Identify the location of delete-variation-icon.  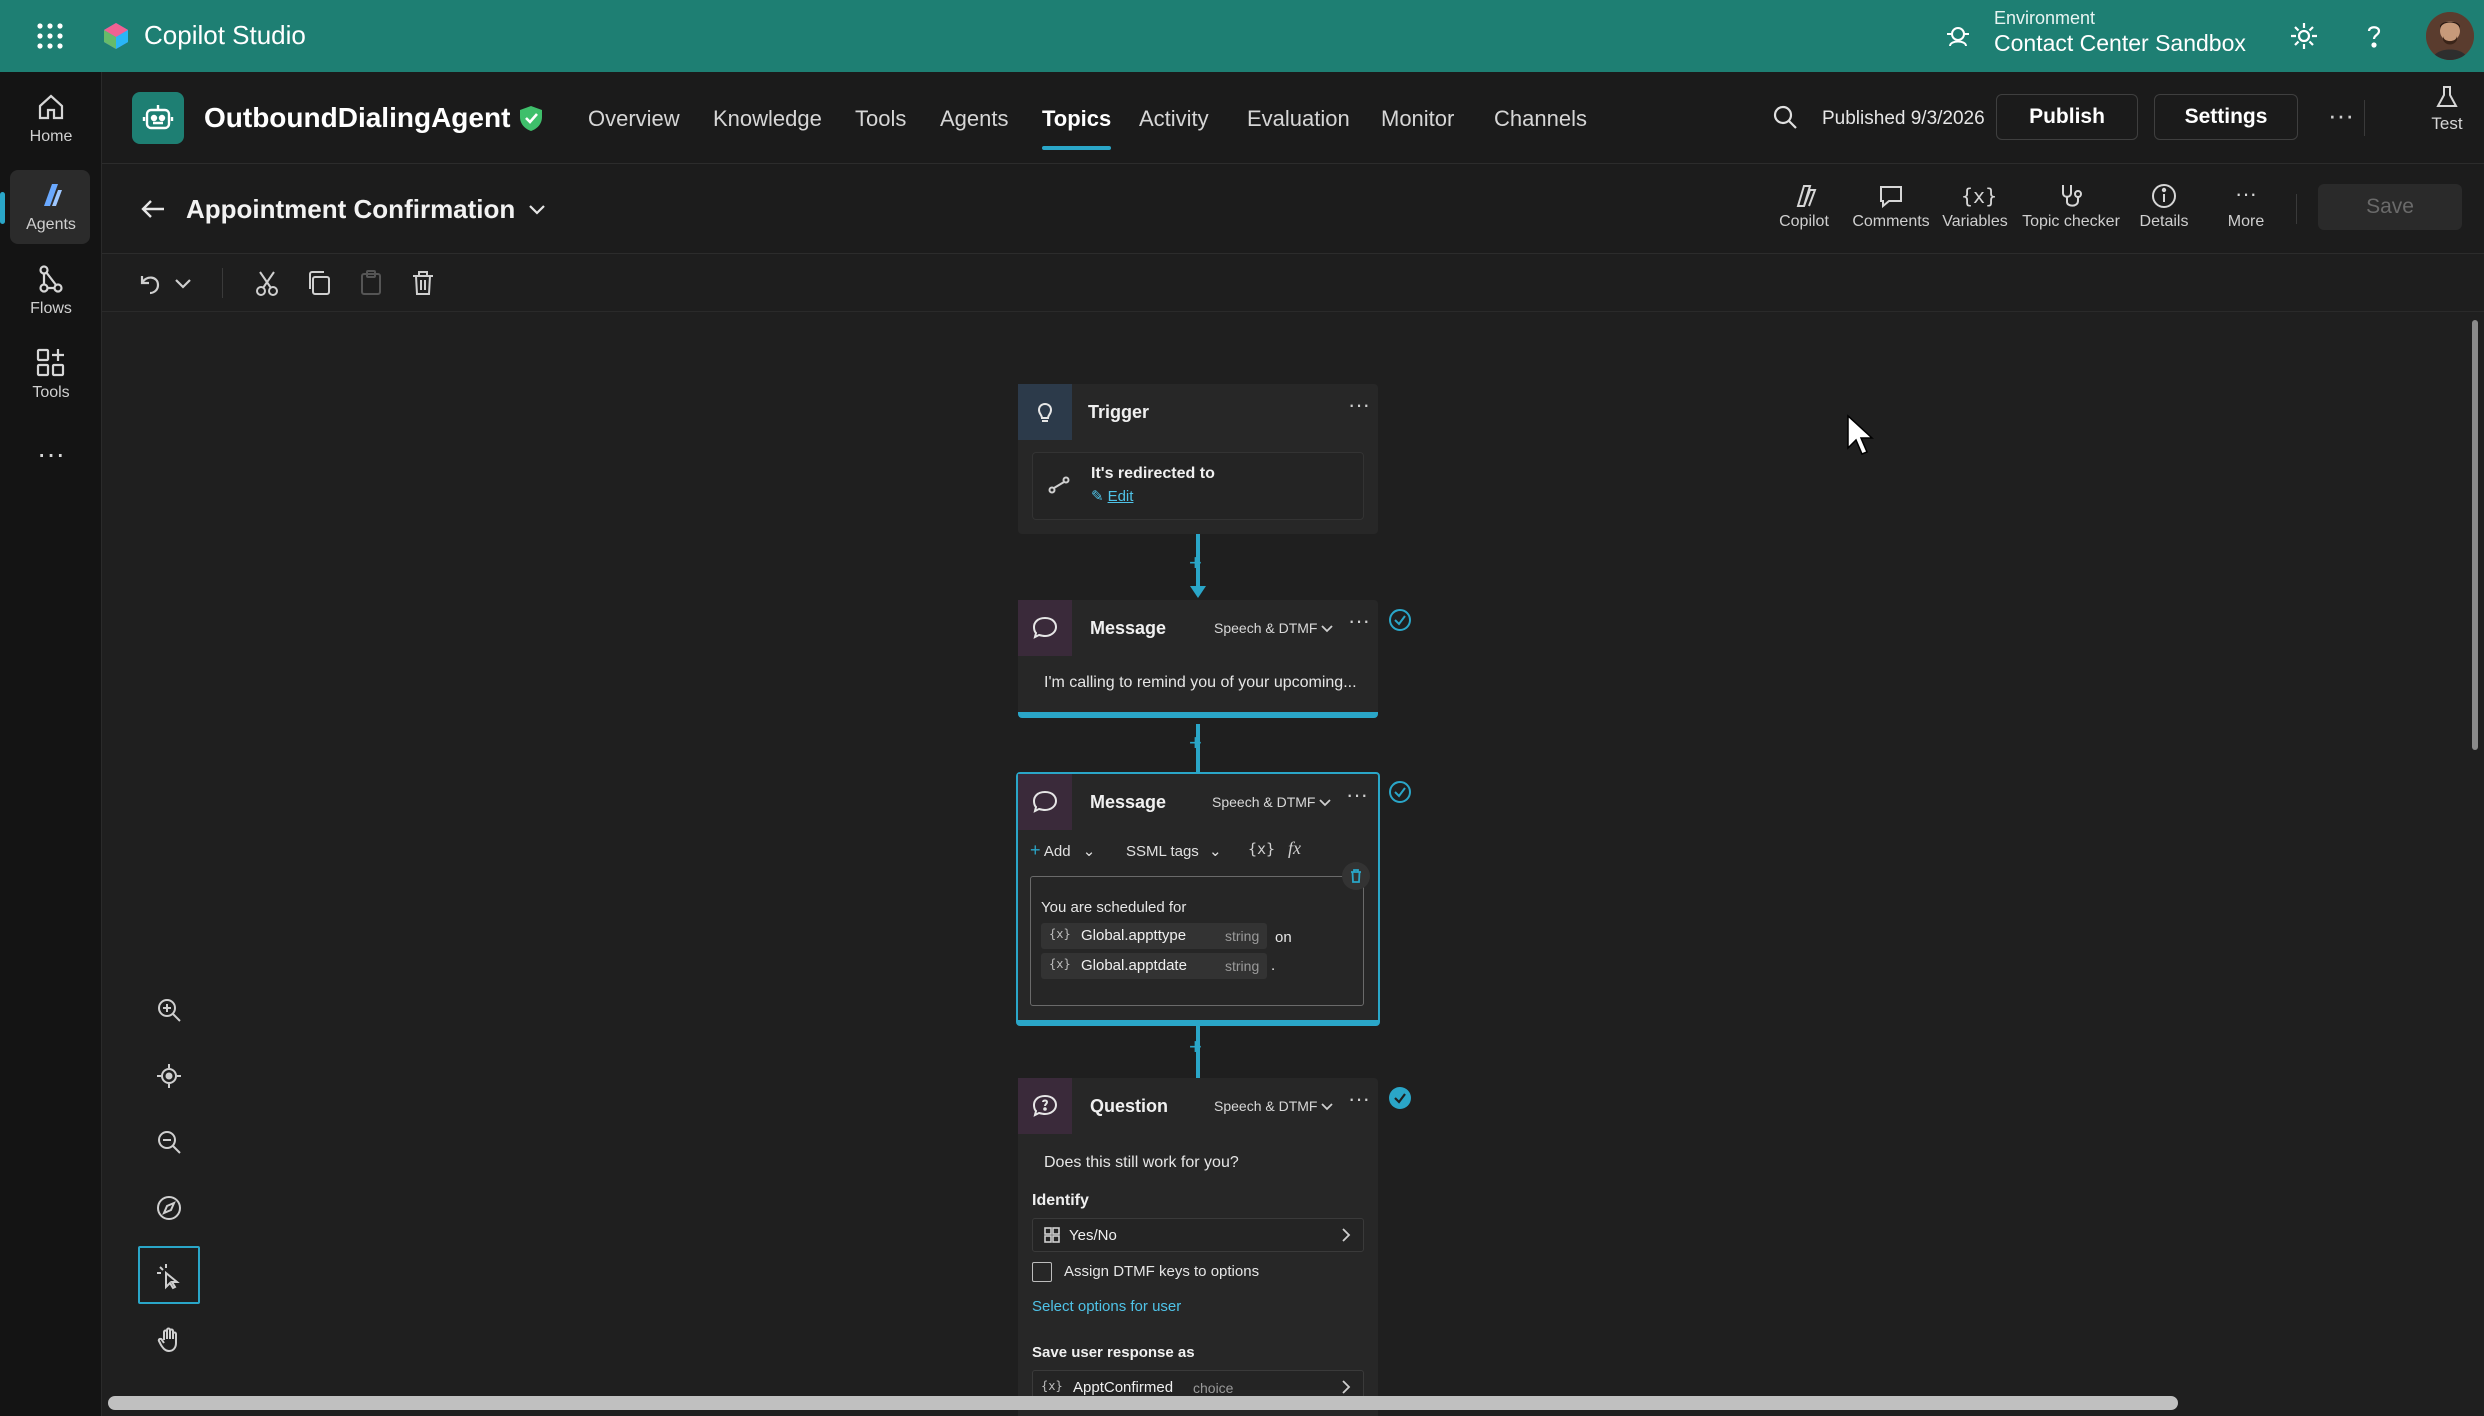
(1356, 876).